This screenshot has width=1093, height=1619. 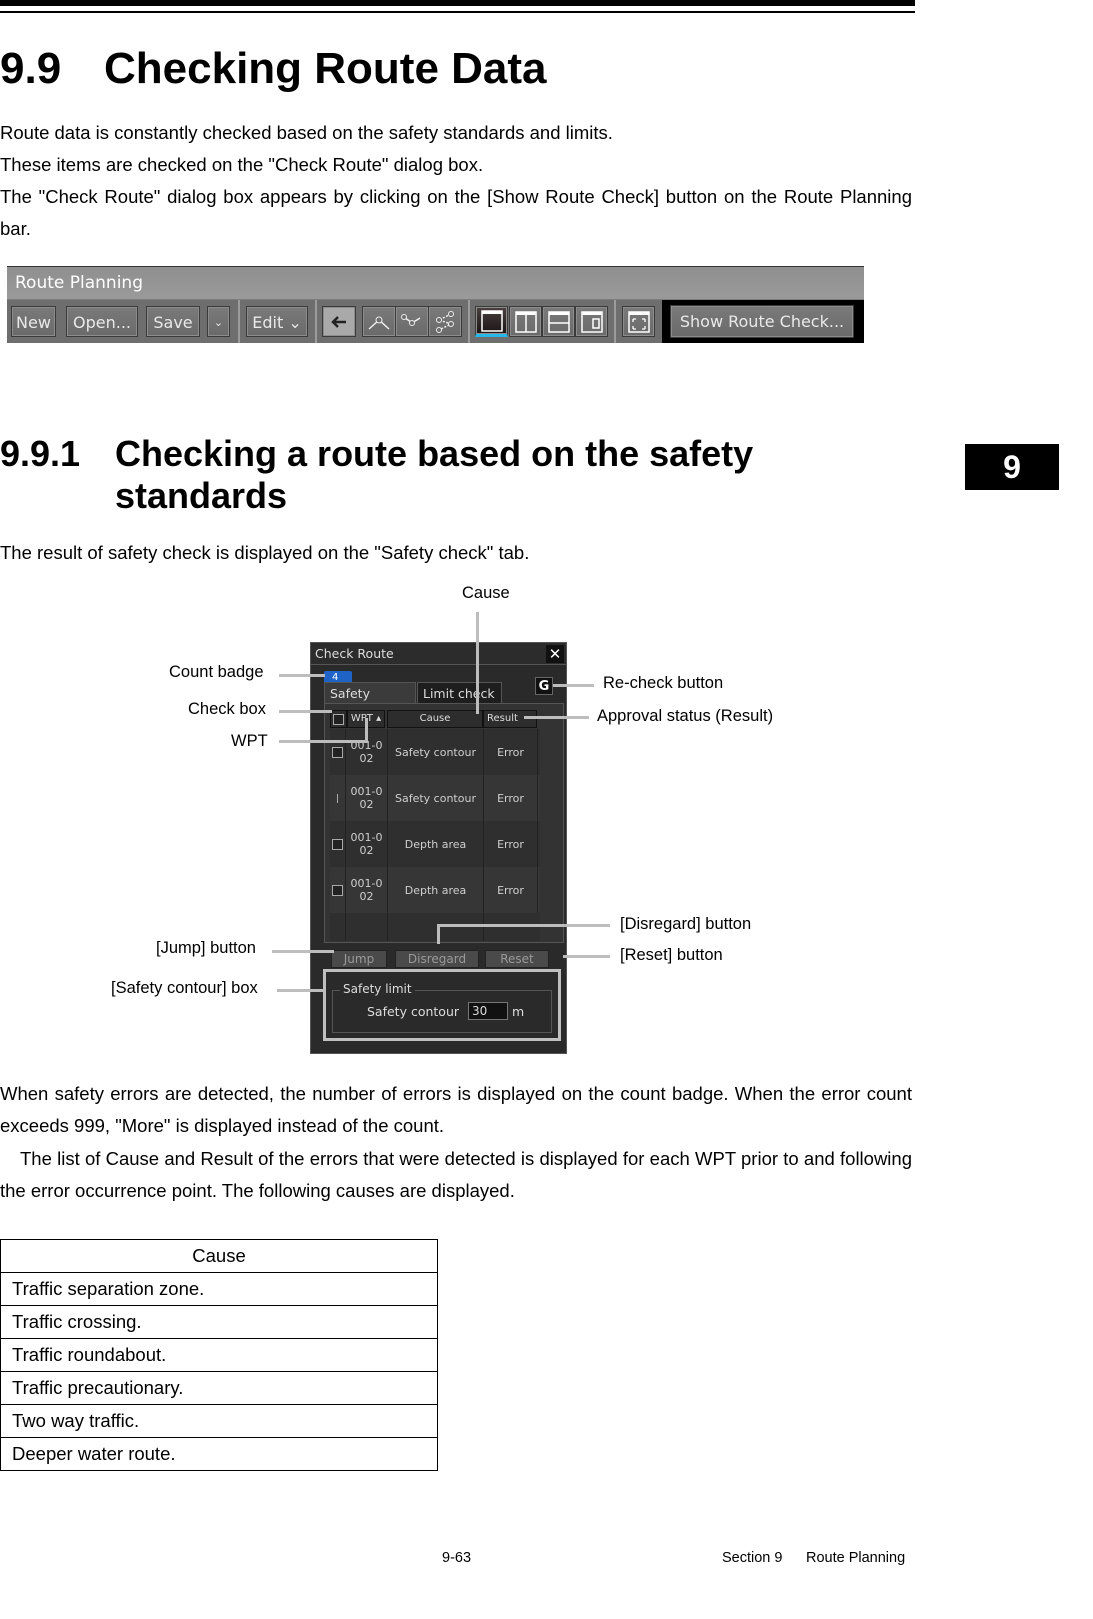 What do you see at coordinates (488, 1011) in the screenshot?
I see `safety-contour-input: 30` at bounding box center [488, 1011].